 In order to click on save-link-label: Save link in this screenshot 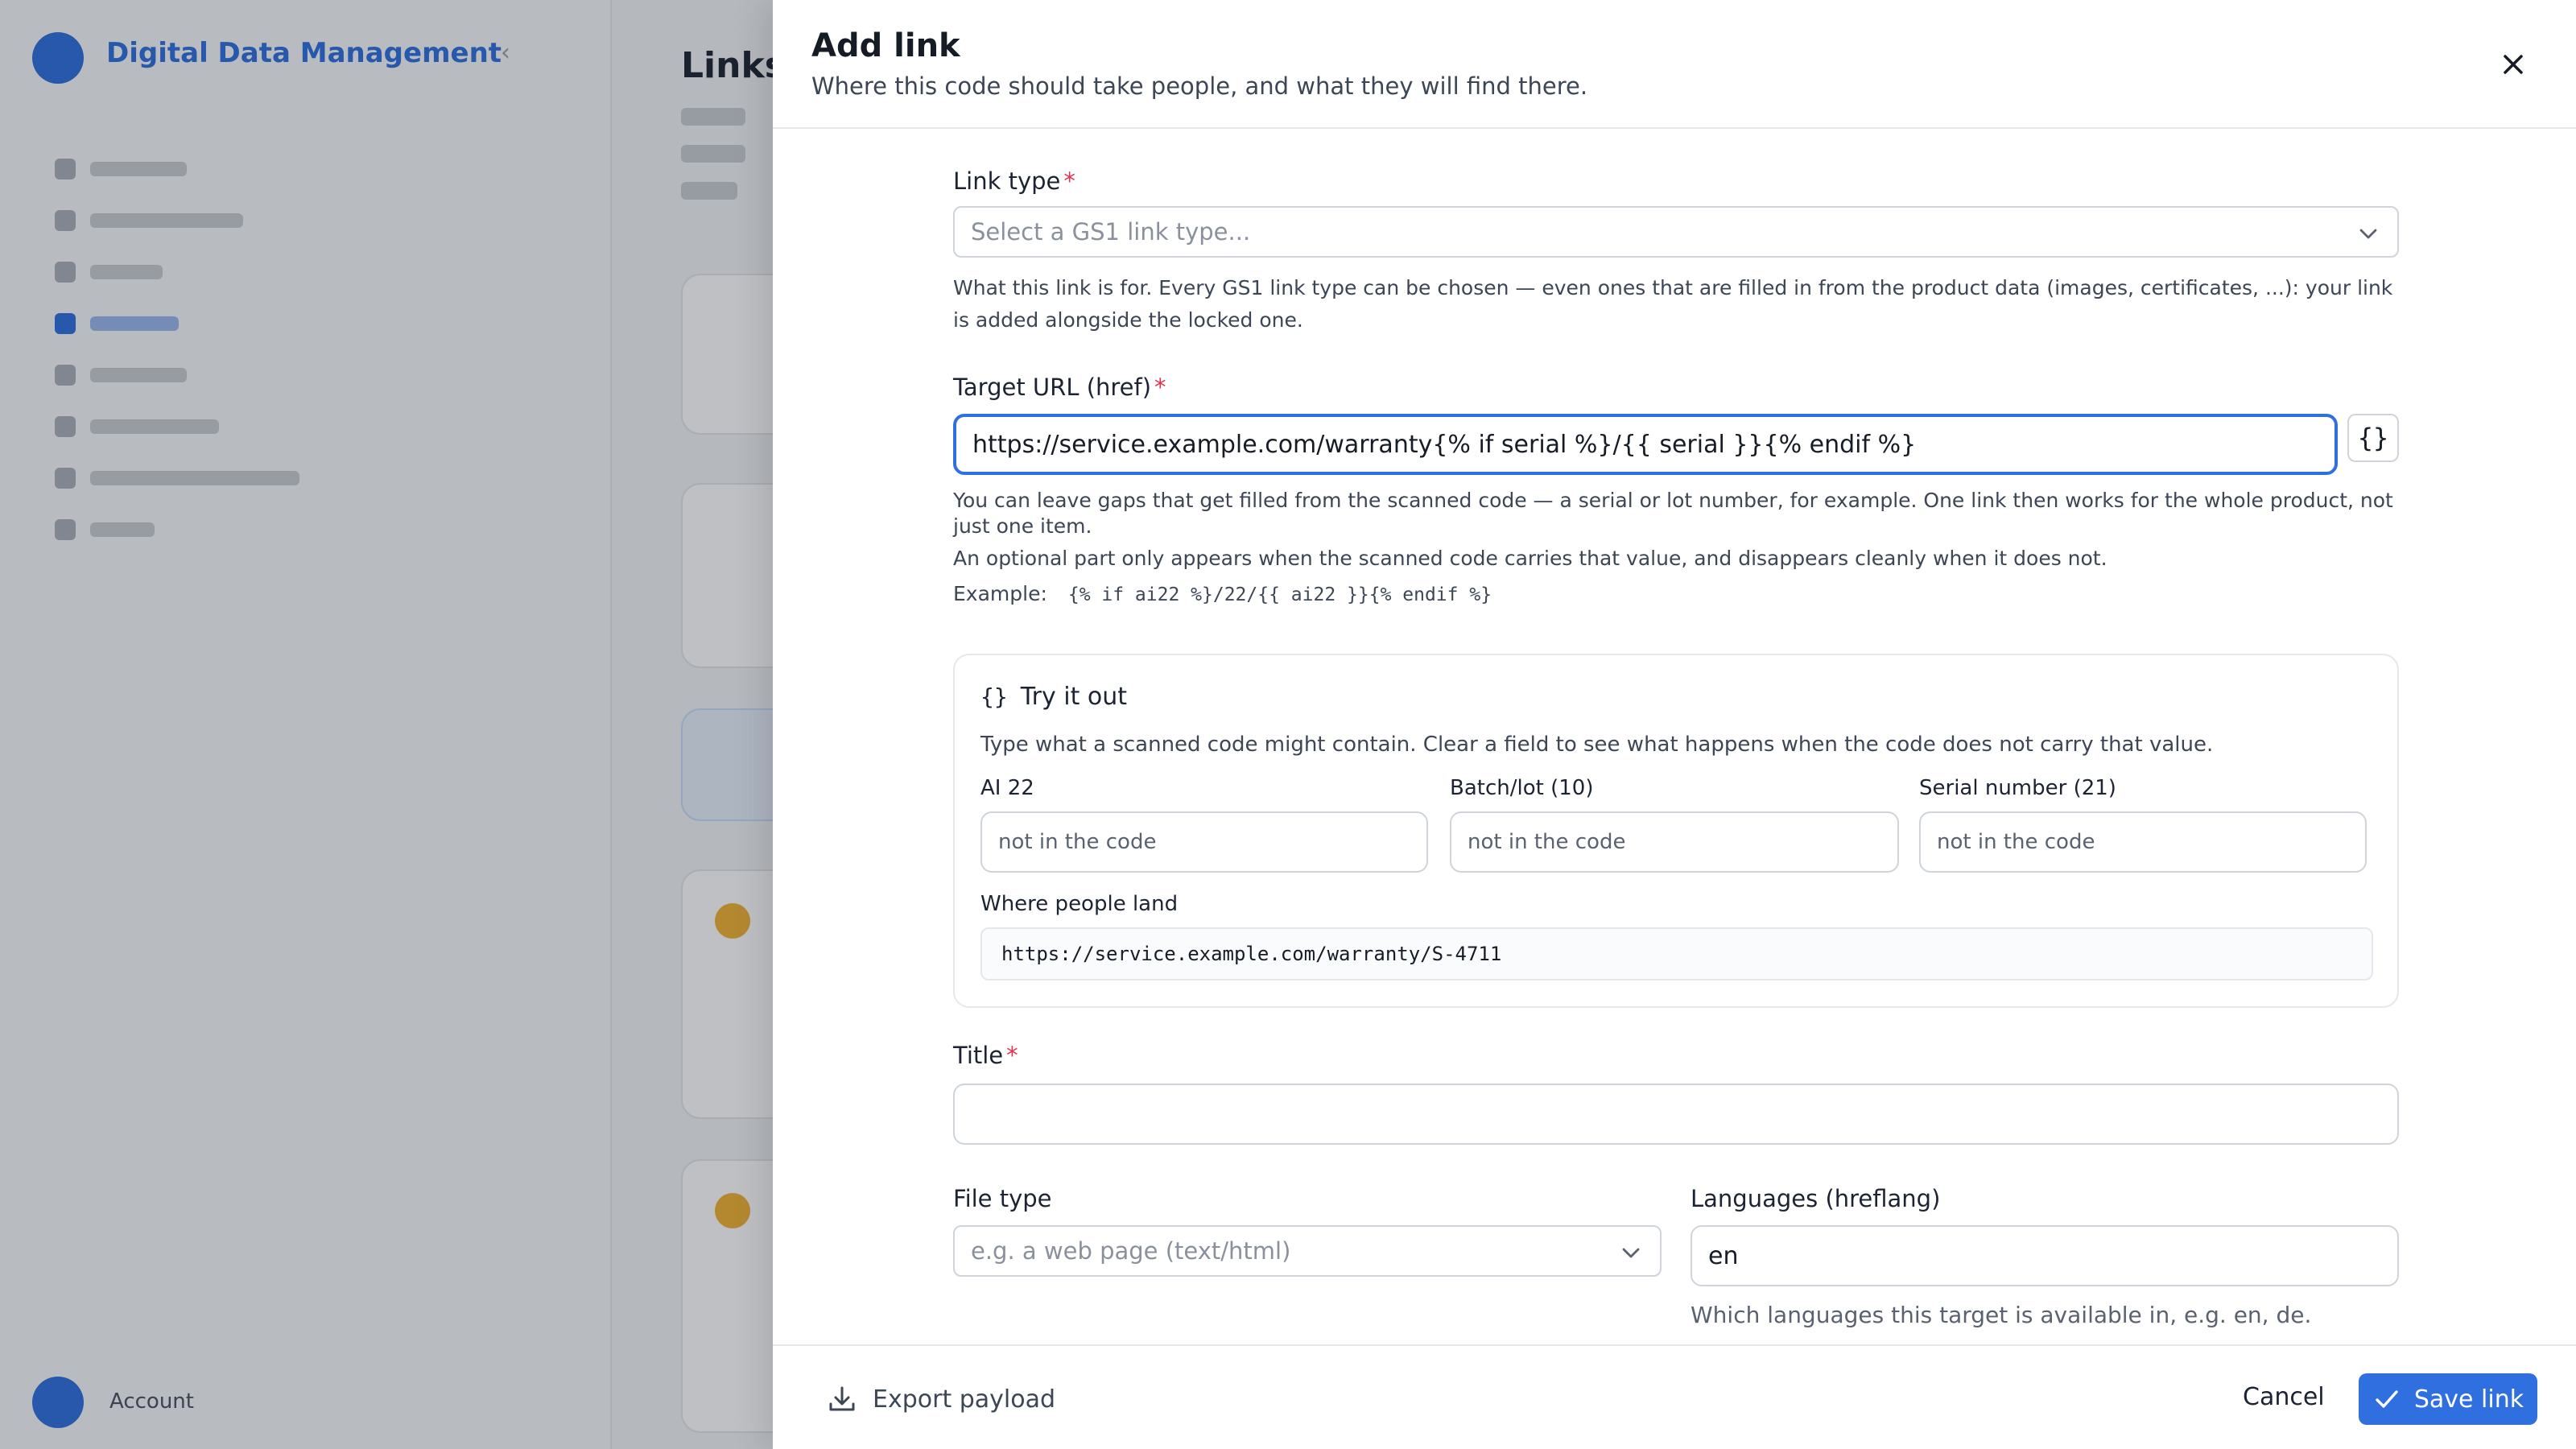, I will do `click(2468, 1399)`.